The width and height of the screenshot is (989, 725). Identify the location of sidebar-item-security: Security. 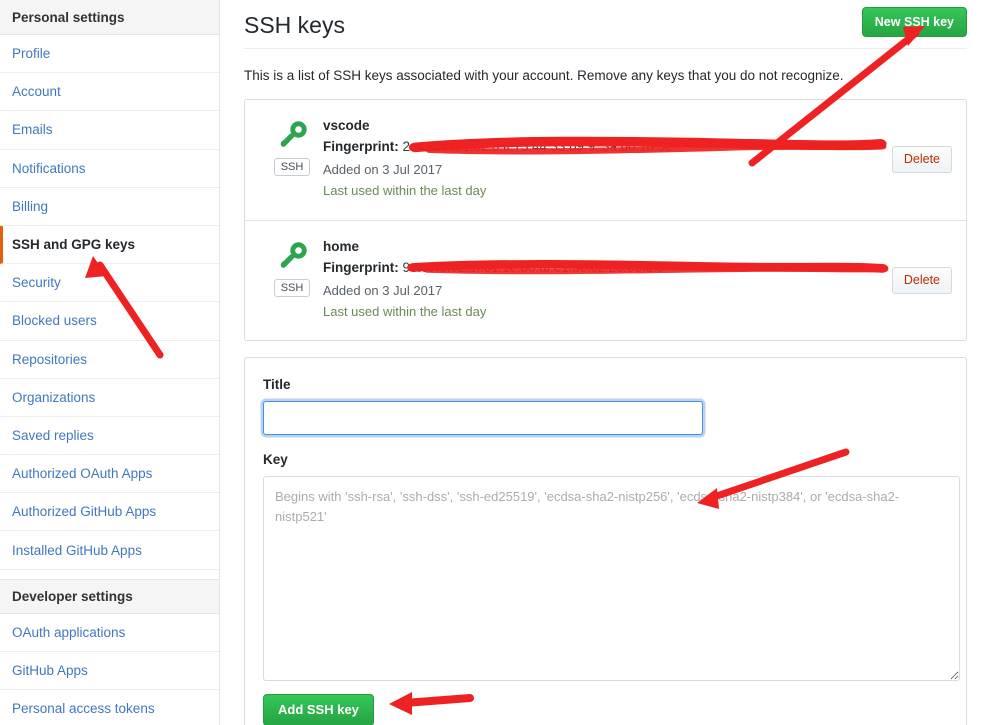
(109, 283).